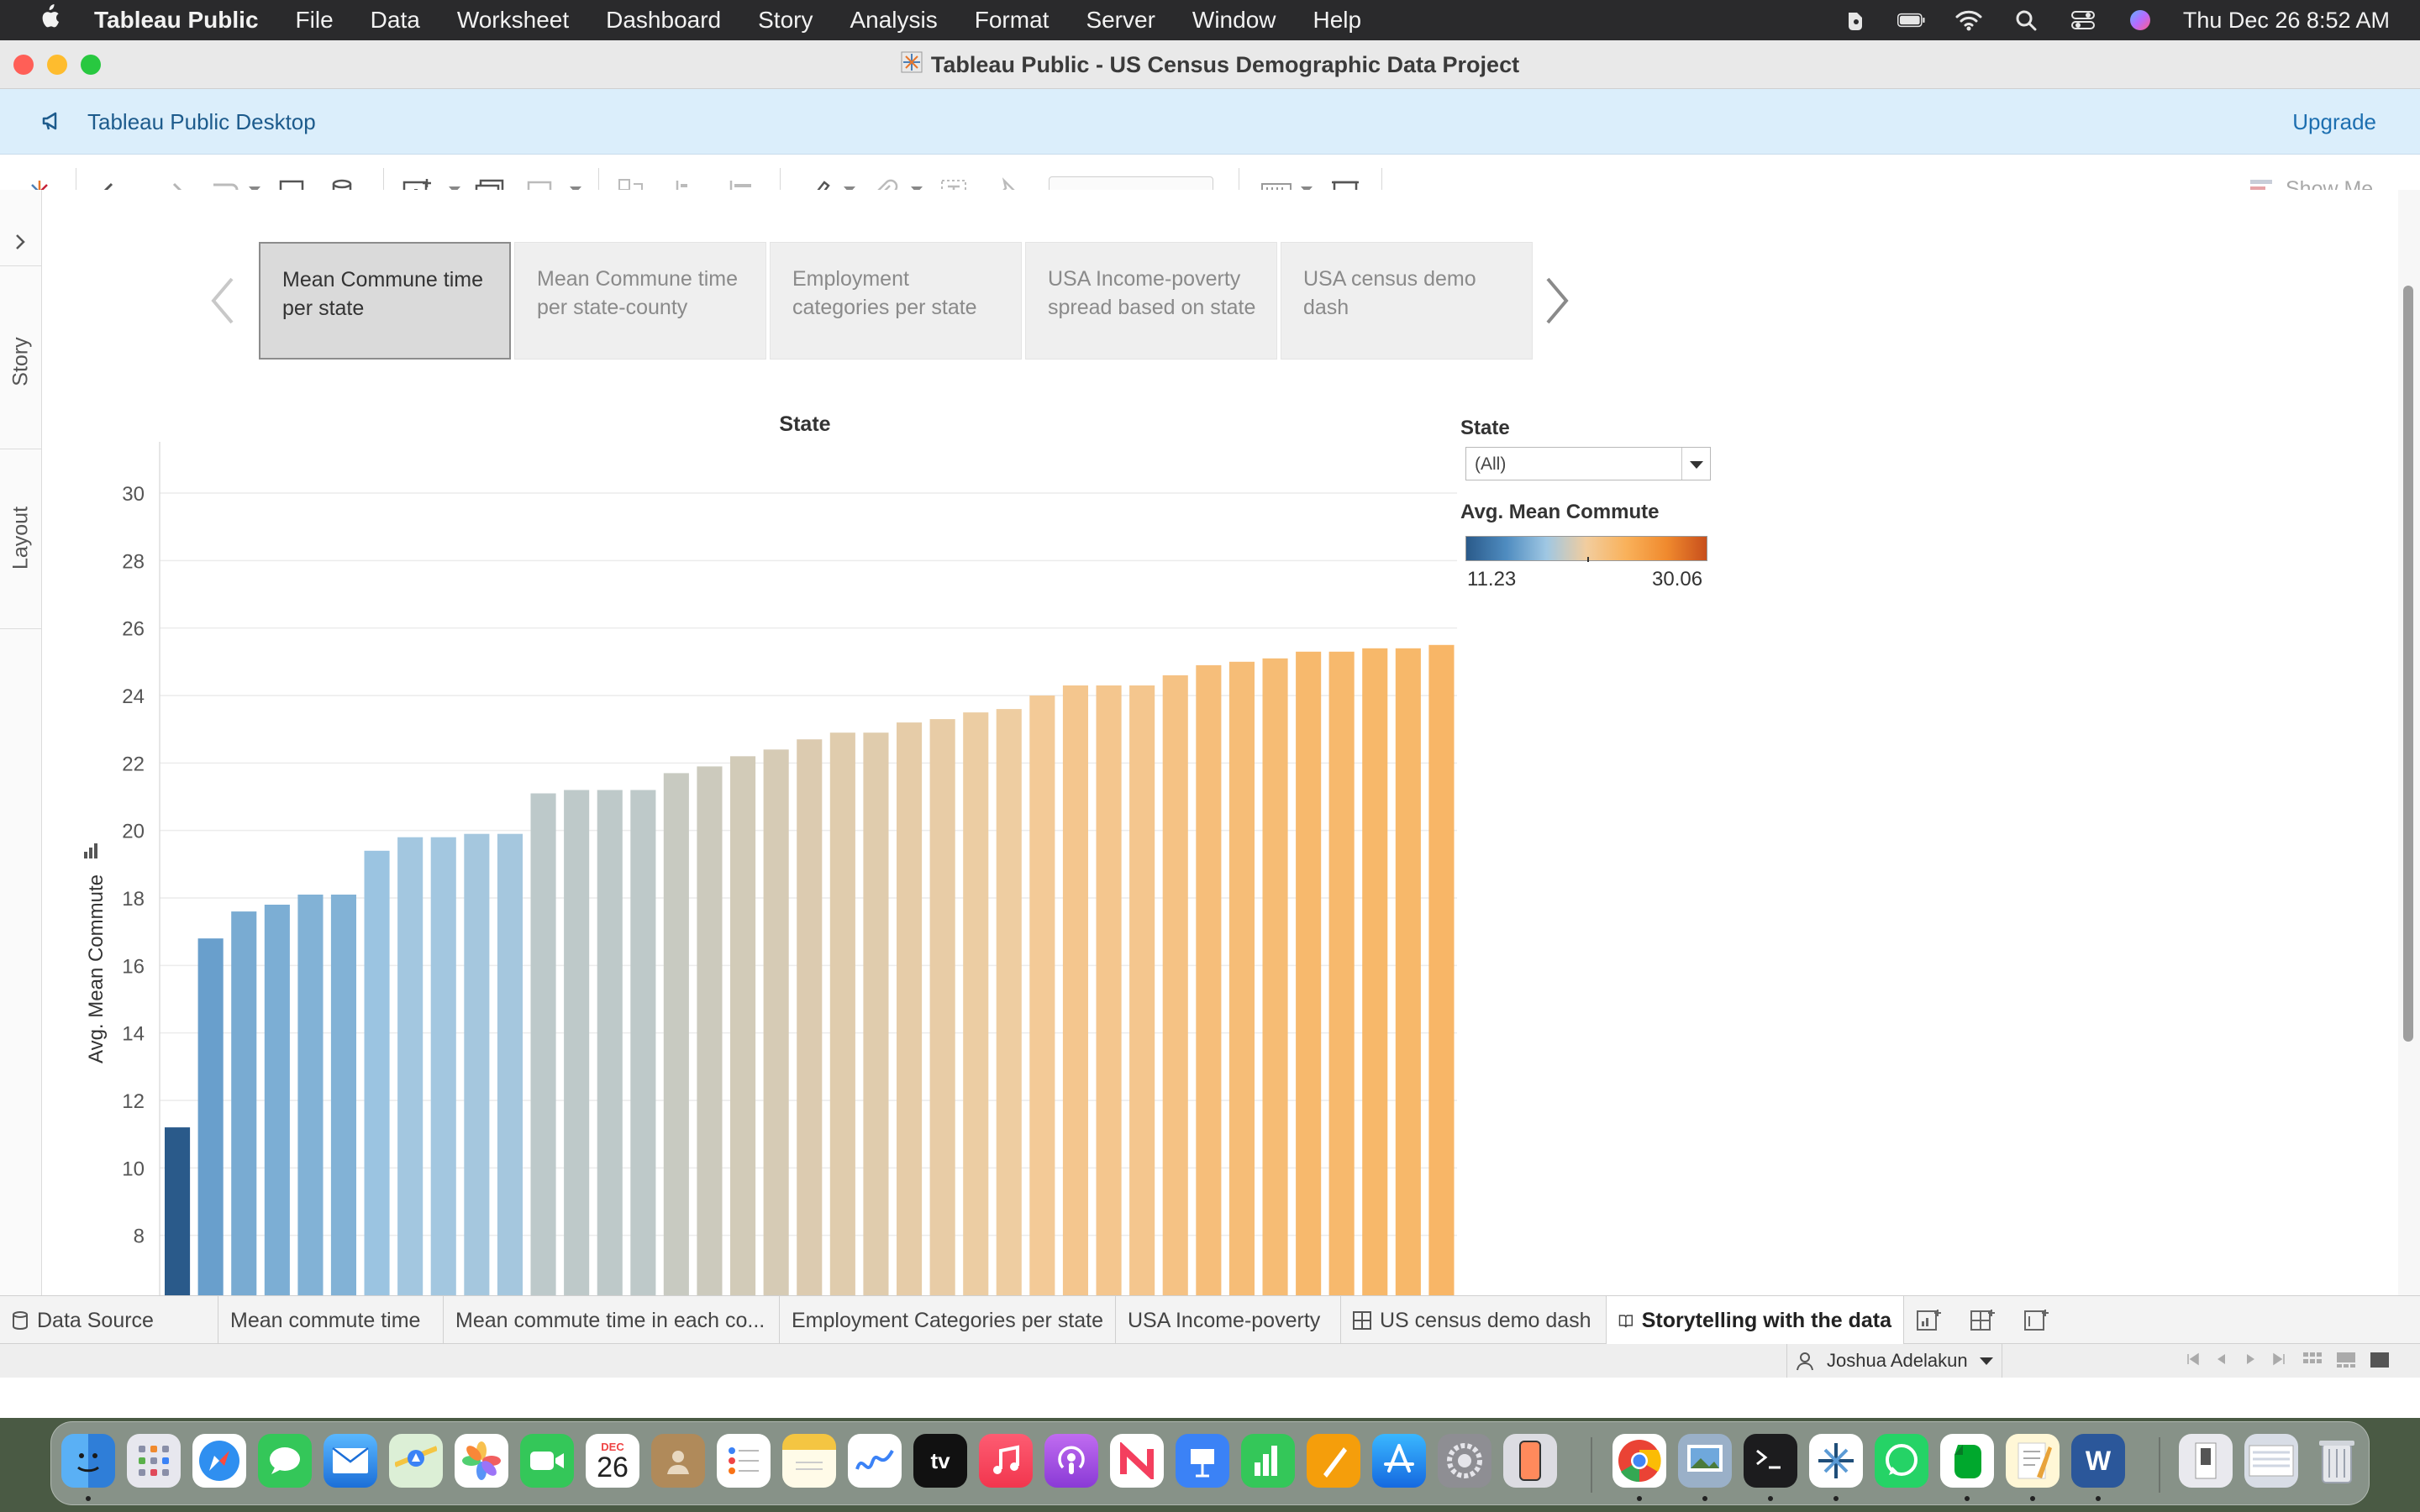 This screenshot has width=2420, height=1512. Describe the element at coordinates (351, 1461) in the screenshot. I see `mail-icon` at that location.